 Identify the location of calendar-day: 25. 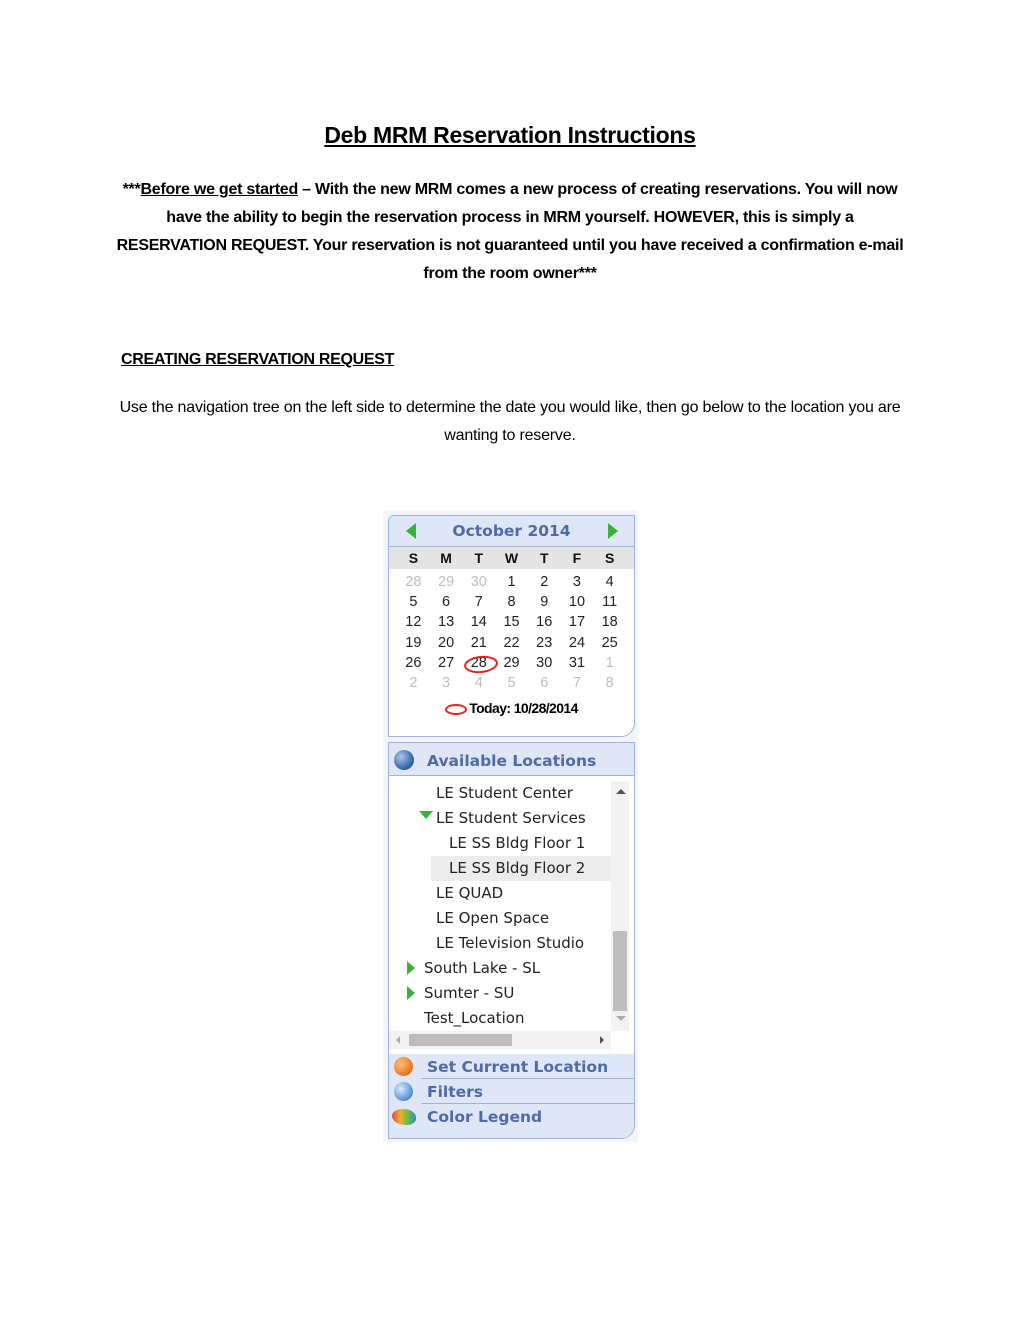
(609, 643).